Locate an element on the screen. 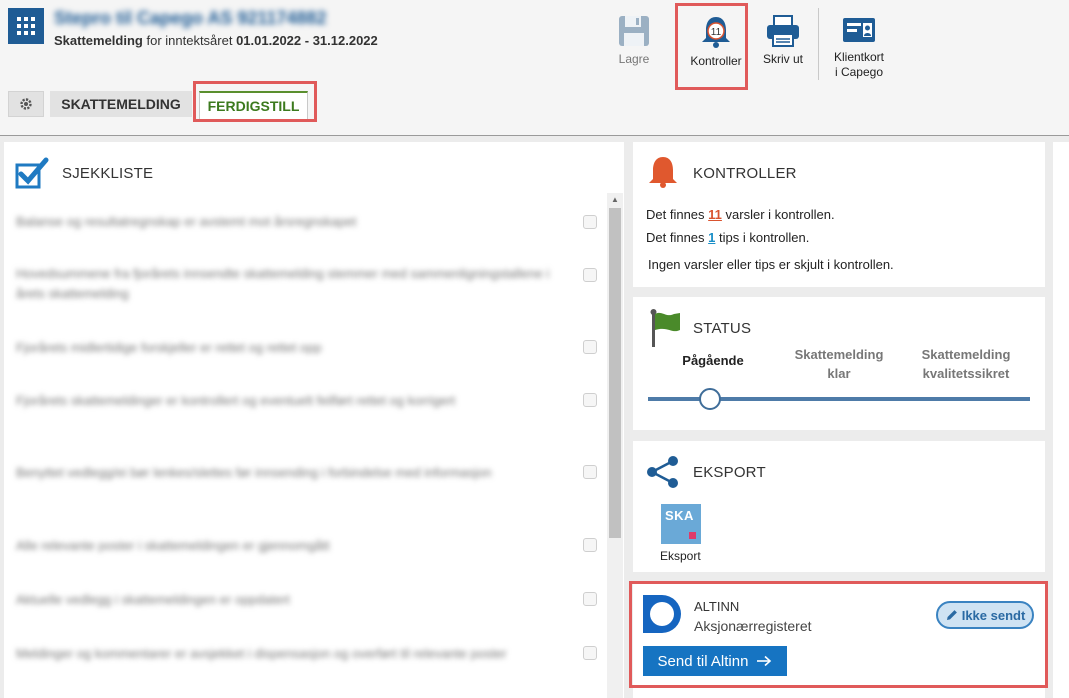 Image resolution: width=1069 pixels, height=698 pixels. warnings-count-link: 11 is located at coordinates (715, 214).